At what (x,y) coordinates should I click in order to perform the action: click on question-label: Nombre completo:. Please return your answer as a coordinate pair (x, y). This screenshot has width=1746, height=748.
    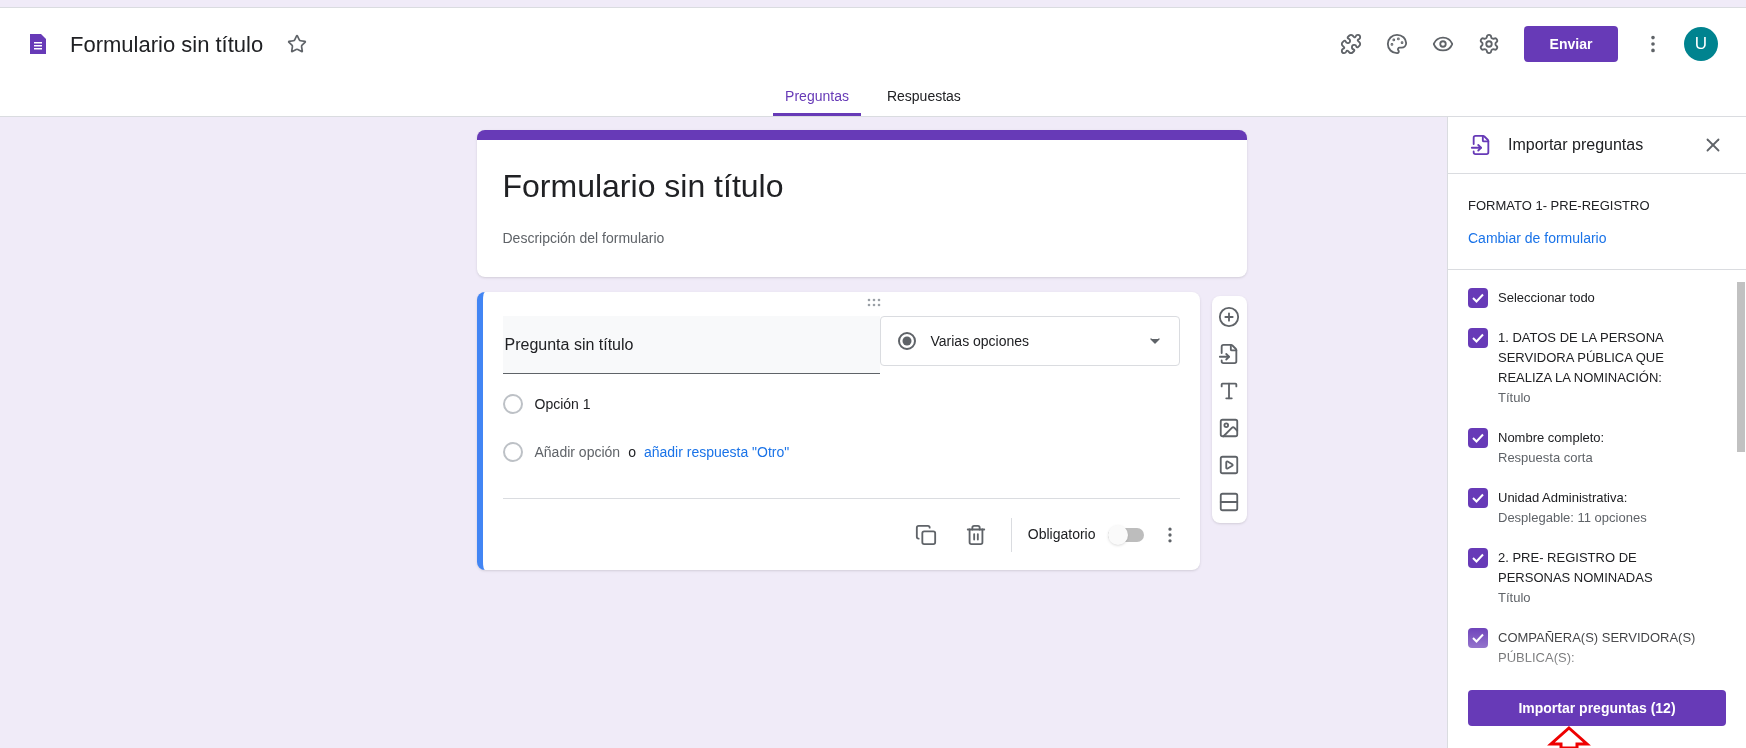
    Looking at the image, I should click on (1552, 437).